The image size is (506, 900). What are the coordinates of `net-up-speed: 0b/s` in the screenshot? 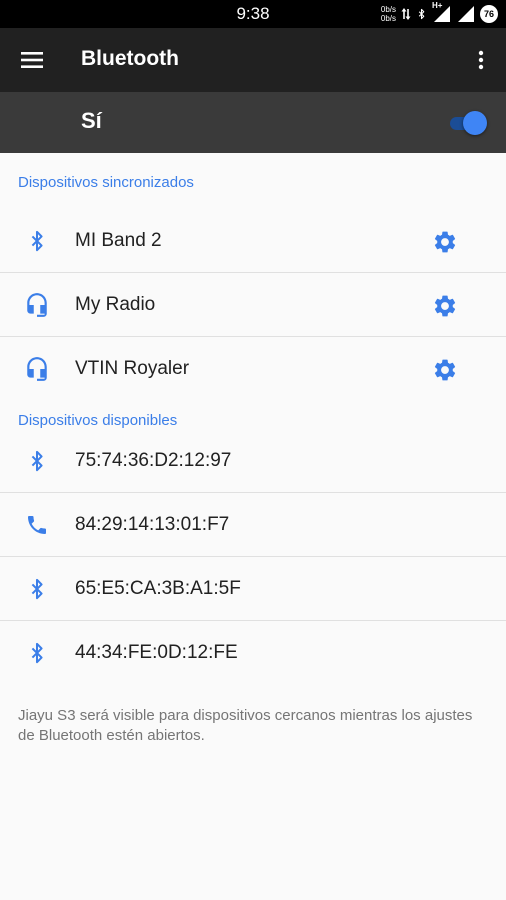 It's located at (388, 9).